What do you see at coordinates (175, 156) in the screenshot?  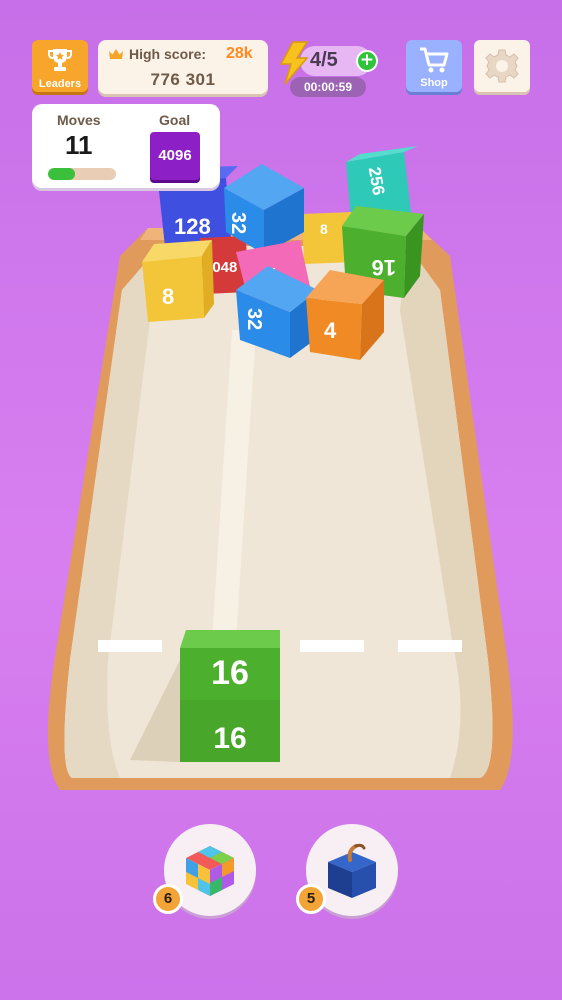 I see `goal-cube: 4096` at bounding box center [175, 156].